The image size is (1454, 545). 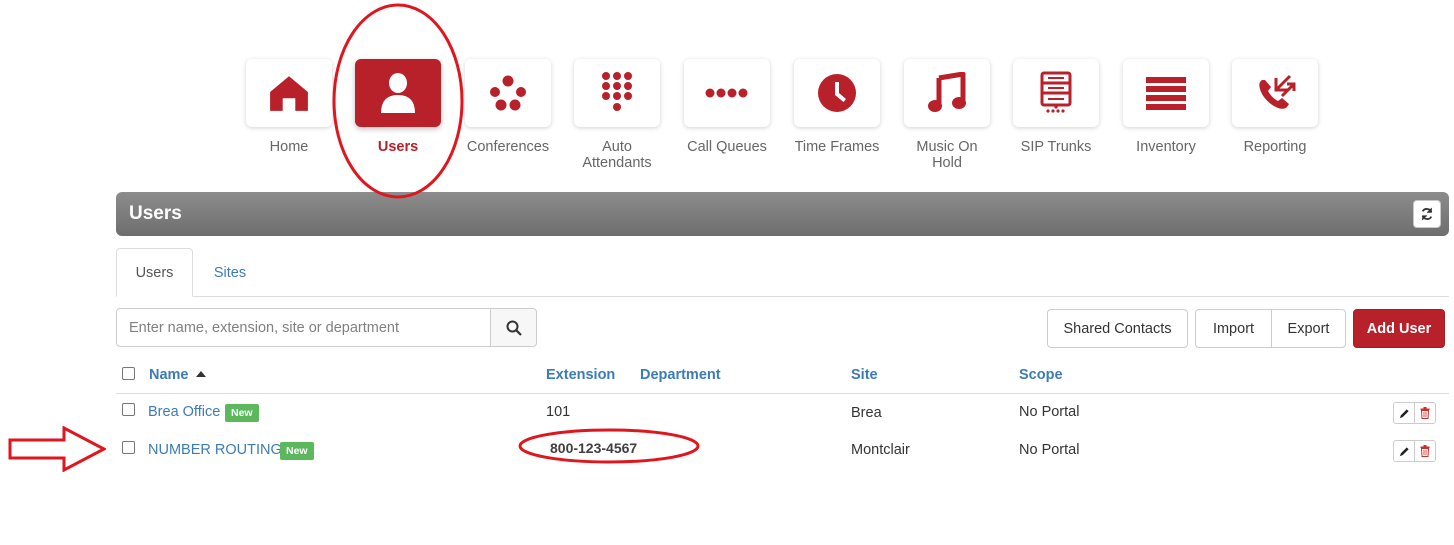 I want to click on nav-item-inventory: Inventory, so click(x=1166, y=107).